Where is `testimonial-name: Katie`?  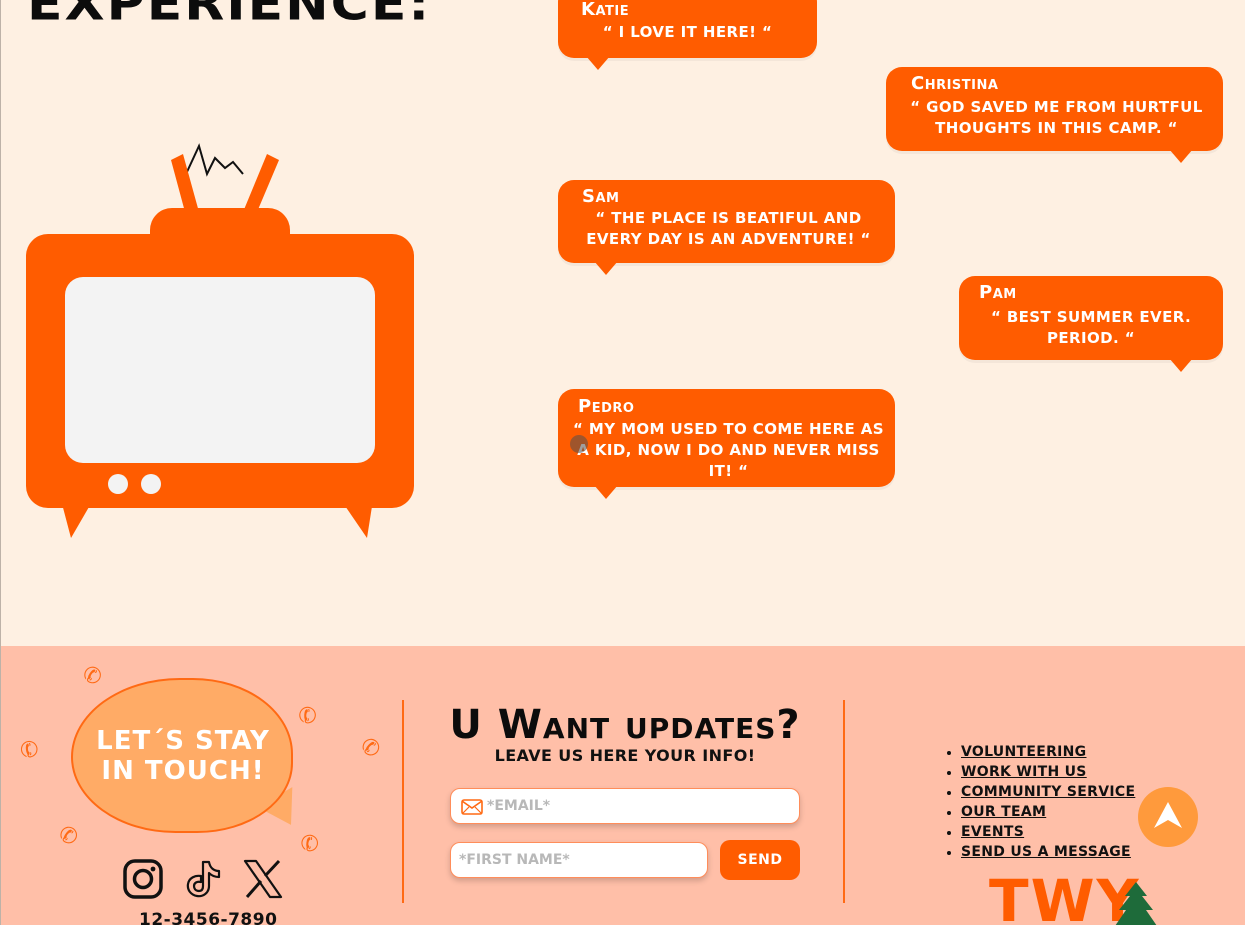 testimonial-name: Katie is located at coordinates (605, 10).